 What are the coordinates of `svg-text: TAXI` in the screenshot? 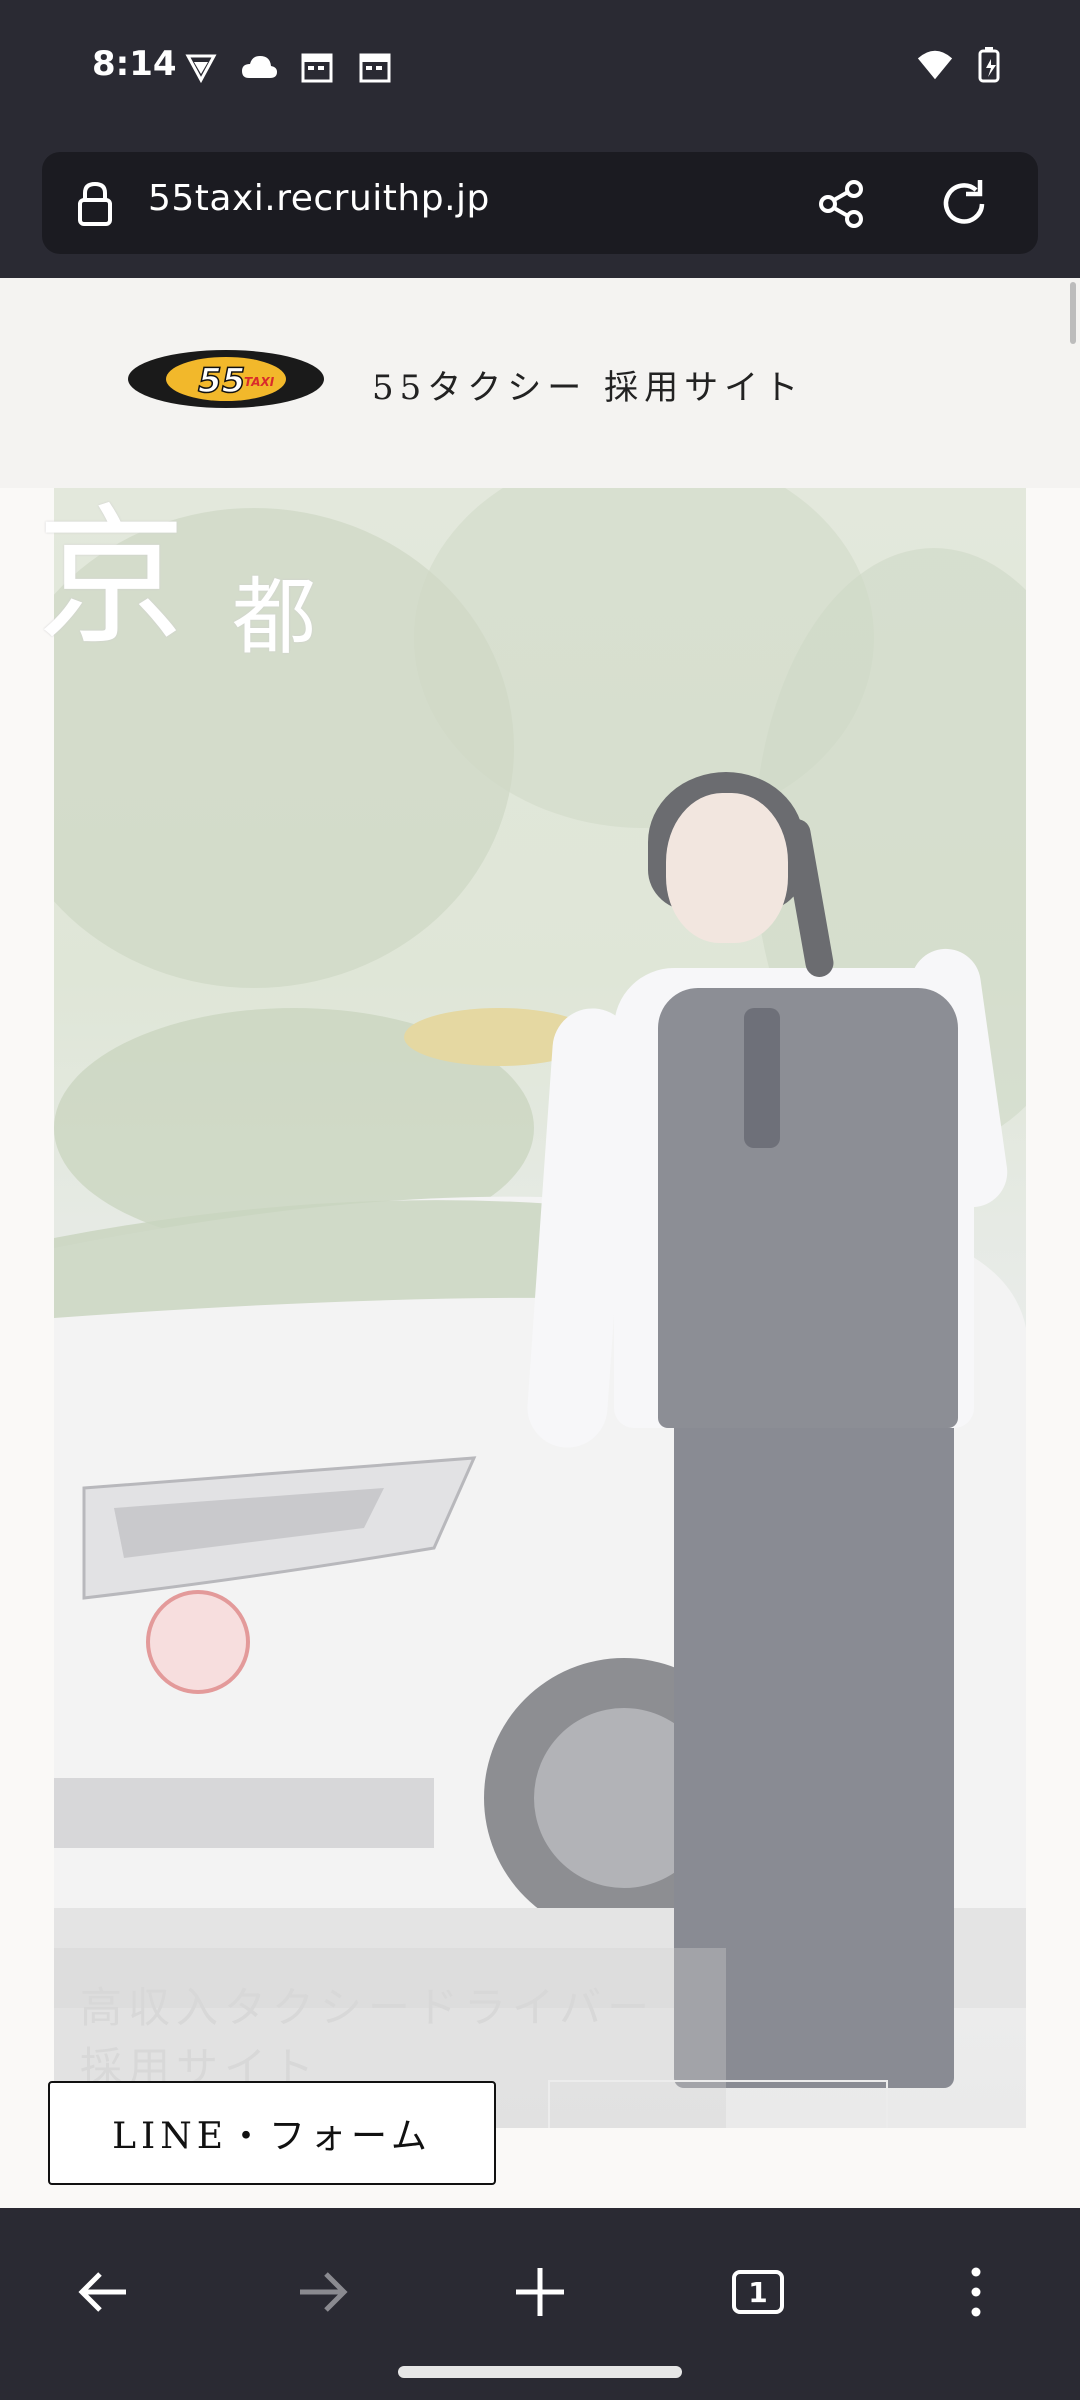 It's located at (259, 382).